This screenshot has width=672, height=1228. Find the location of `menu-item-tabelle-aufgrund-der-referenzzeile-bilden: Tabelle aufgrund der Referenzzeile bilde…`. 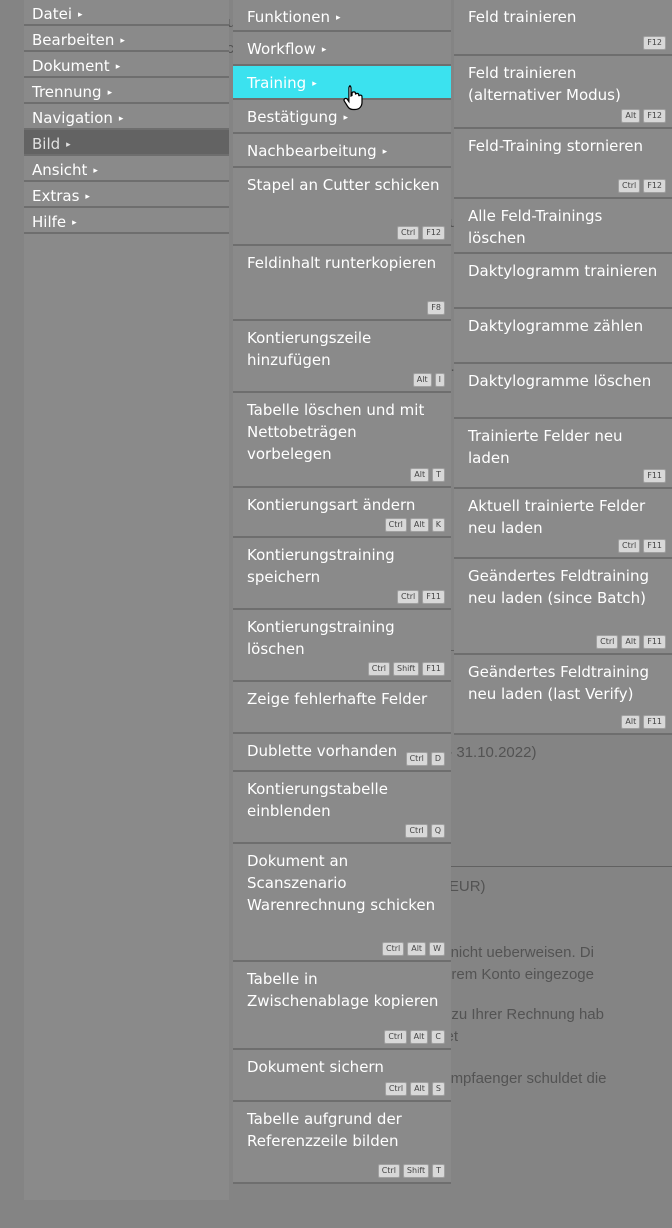

menu-item-tabelle-aufgrund-der-referenzzeile-bilden: Tabelle aufgrund der Referenzzeile bilde… is located at coordinates (342, 1143).